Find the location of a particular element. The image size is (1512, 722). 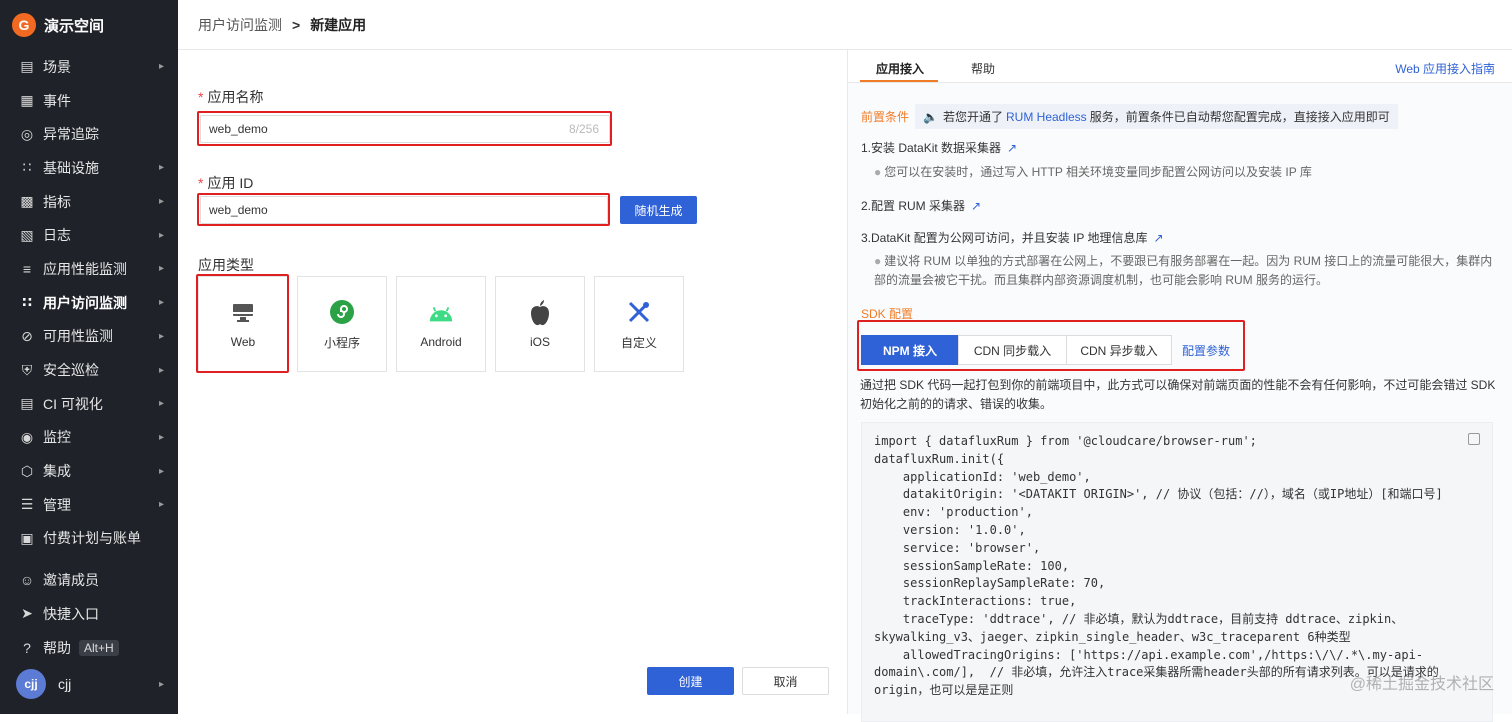

code-line: version: '1.0.0', is located at coordinates (950, 529).